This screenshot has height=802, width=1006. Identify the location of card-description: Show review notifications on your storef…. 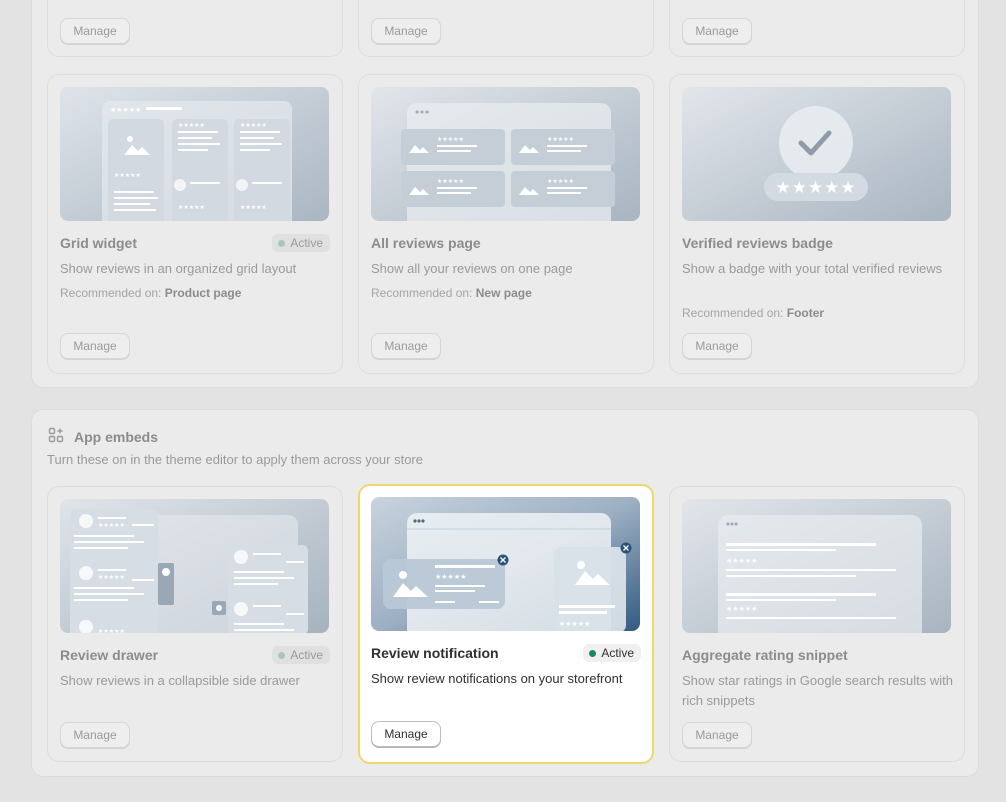
(497, 678).